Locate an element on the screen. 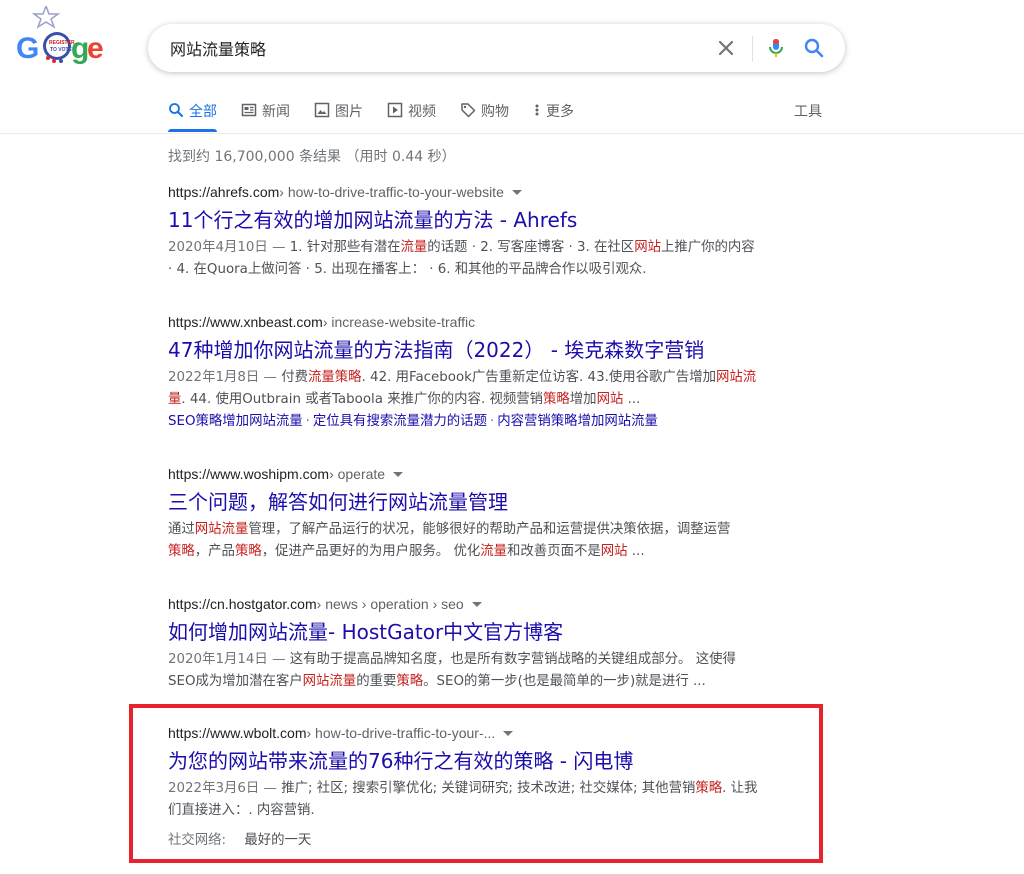 The width and height of the screenshot is (1024, 874). result-path: › increase-website-traffic is located at coordinates (399, 322).